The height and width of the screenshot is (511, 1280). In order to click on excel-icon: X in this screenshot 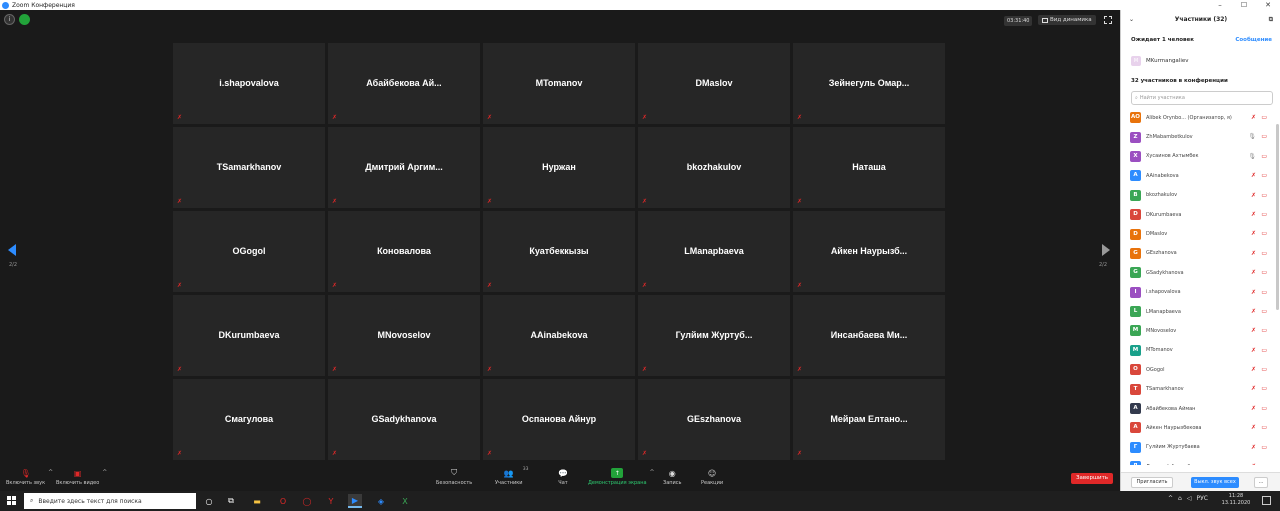, I will do `click(405, 501)`.